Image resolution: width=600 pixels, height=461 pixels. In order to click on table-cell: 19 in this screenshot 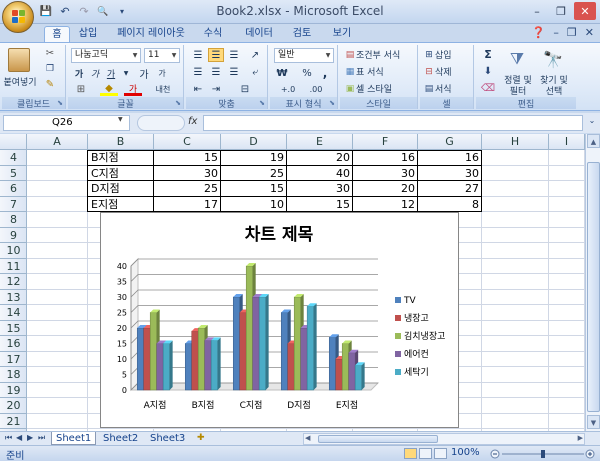, I will do `click(254, 157)`.